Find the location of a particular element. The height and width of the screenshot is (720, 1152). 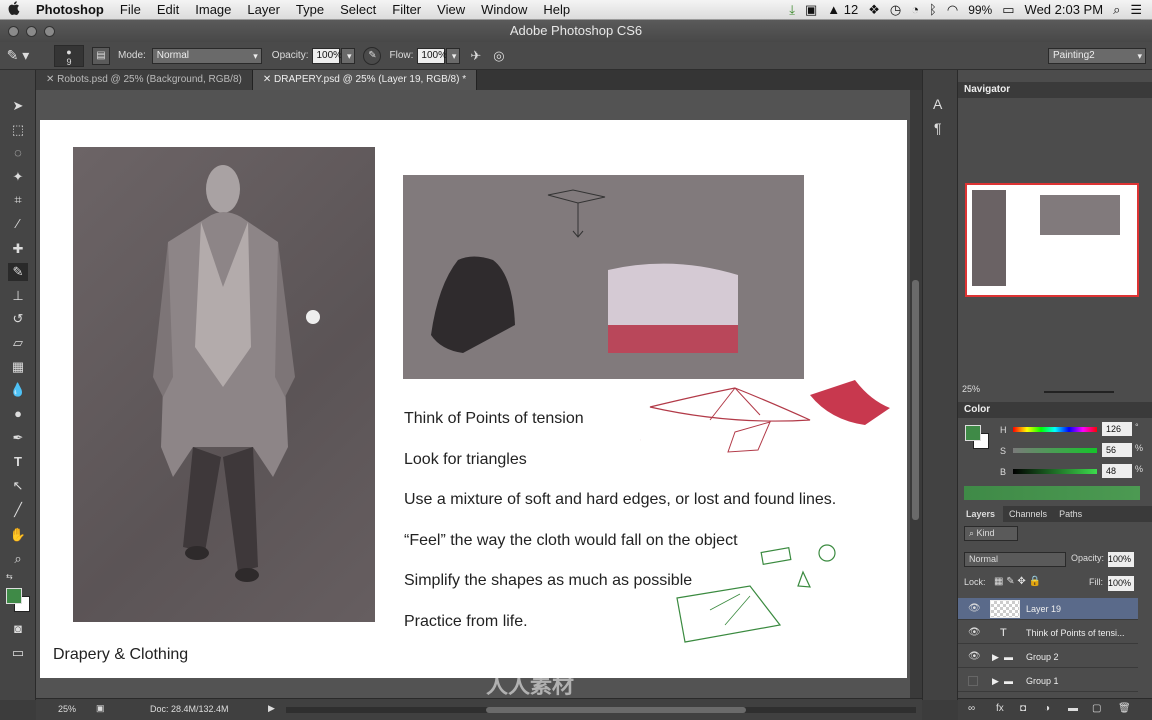

pressure-opacity-icon: ✎ is located at coordinates (372, 55).